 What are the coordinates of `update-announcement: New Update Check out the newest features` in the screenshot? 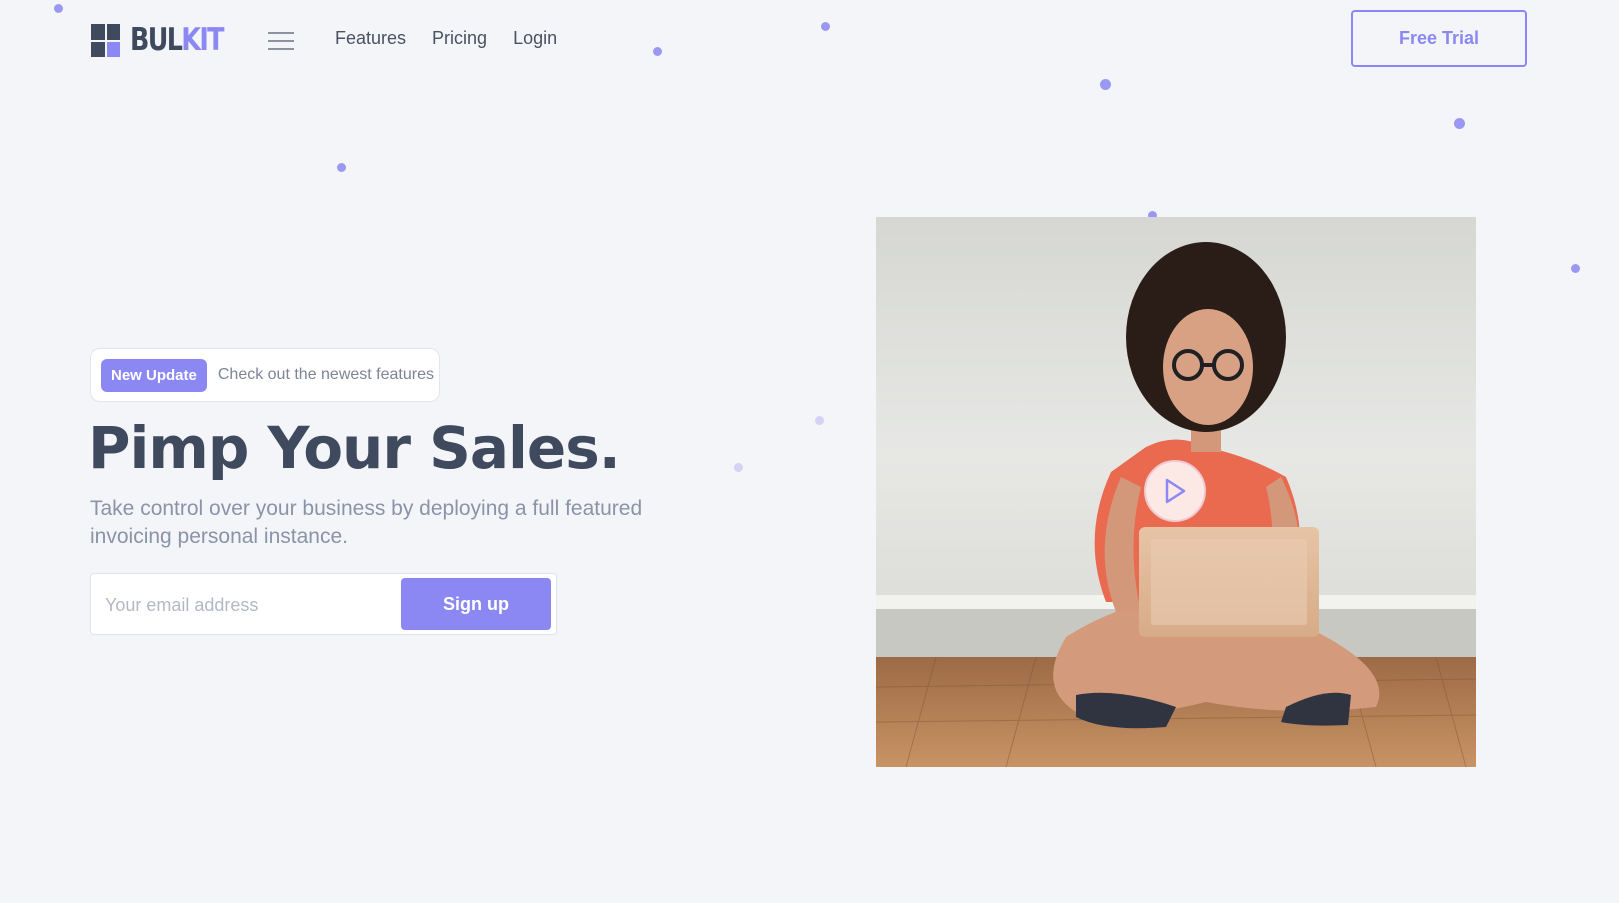 It's located at (265, 375).